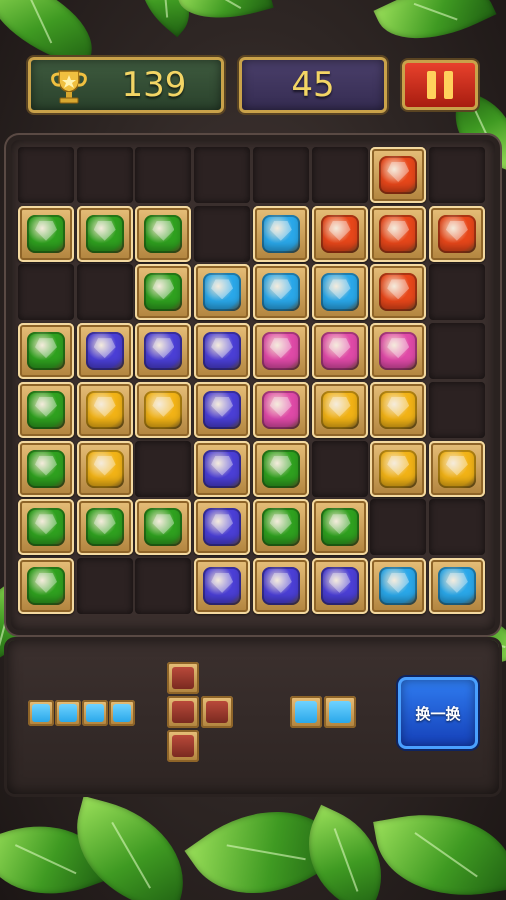  I want to click on best-score-panel: 139, so click(126, 85).